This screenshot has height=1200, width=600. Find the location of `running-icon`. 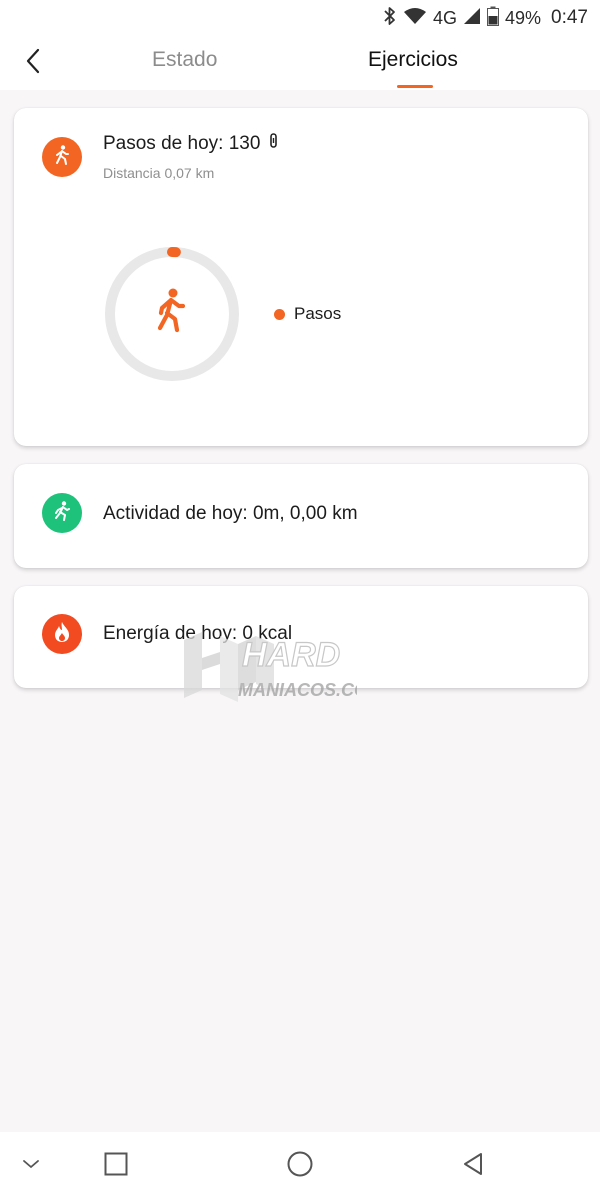

running-icon is located at coordinates (62, 513).